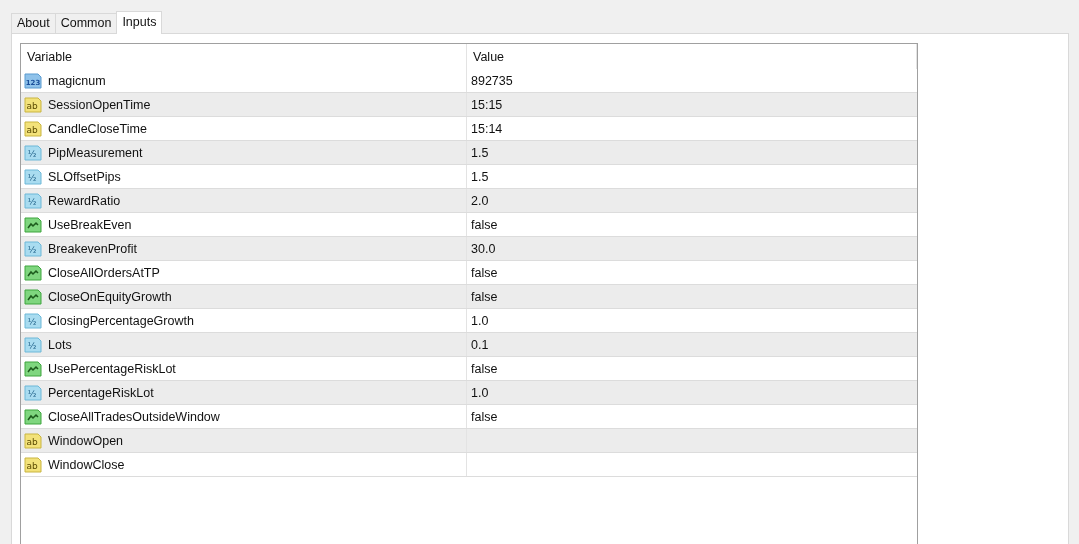 This screenshot has width=1079, height=544. Describe the element at coordinates (469, 225) in the screenshot. I see `table-row: UseBreakEven false` at that location.